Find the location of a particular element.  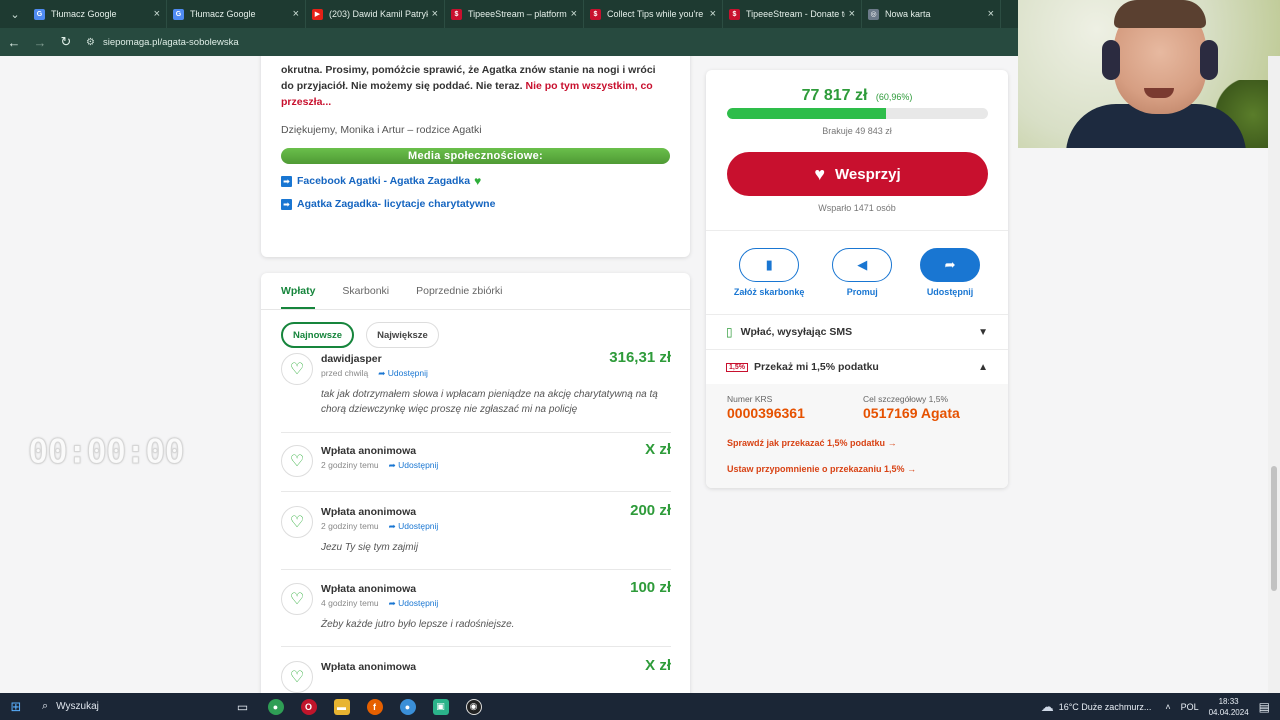

url-text: siepomaga.pl/agata-sobolewska is located at coordinates (170, 42).